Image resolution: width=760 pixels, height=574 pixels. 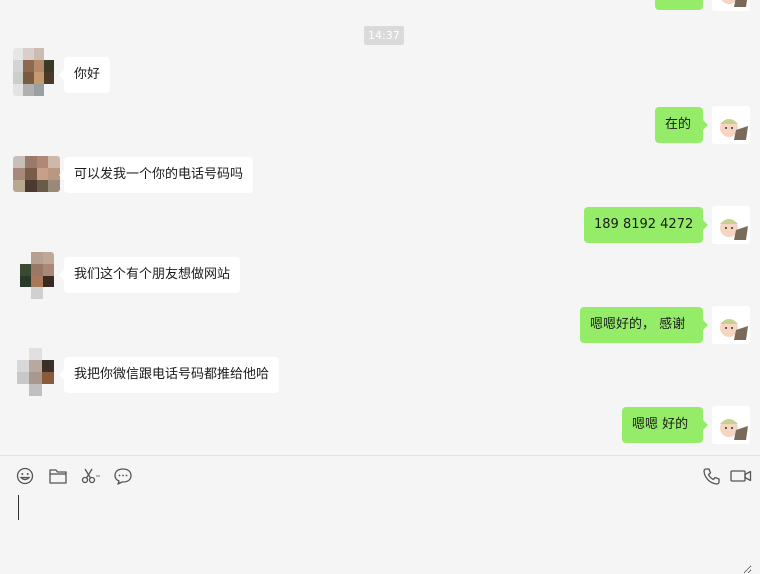 What do you see at coordinates (665, 425) in the screenshot?
I see `message-bubble-sent: 嗯嗯 好的` at bounding box center [665, 425].